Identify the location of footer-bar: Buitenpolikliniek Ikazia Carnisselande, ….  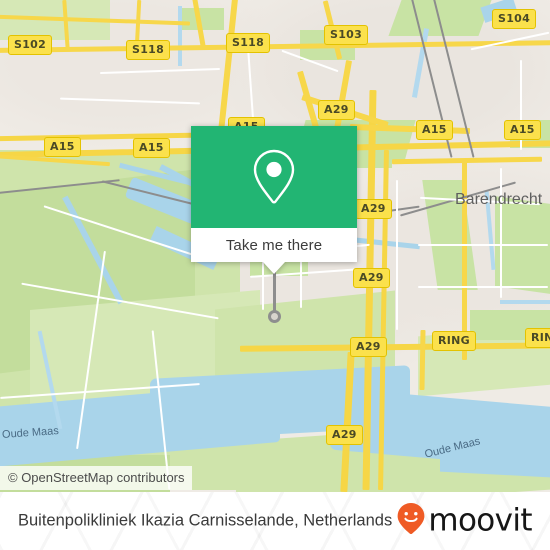
(275, 521).